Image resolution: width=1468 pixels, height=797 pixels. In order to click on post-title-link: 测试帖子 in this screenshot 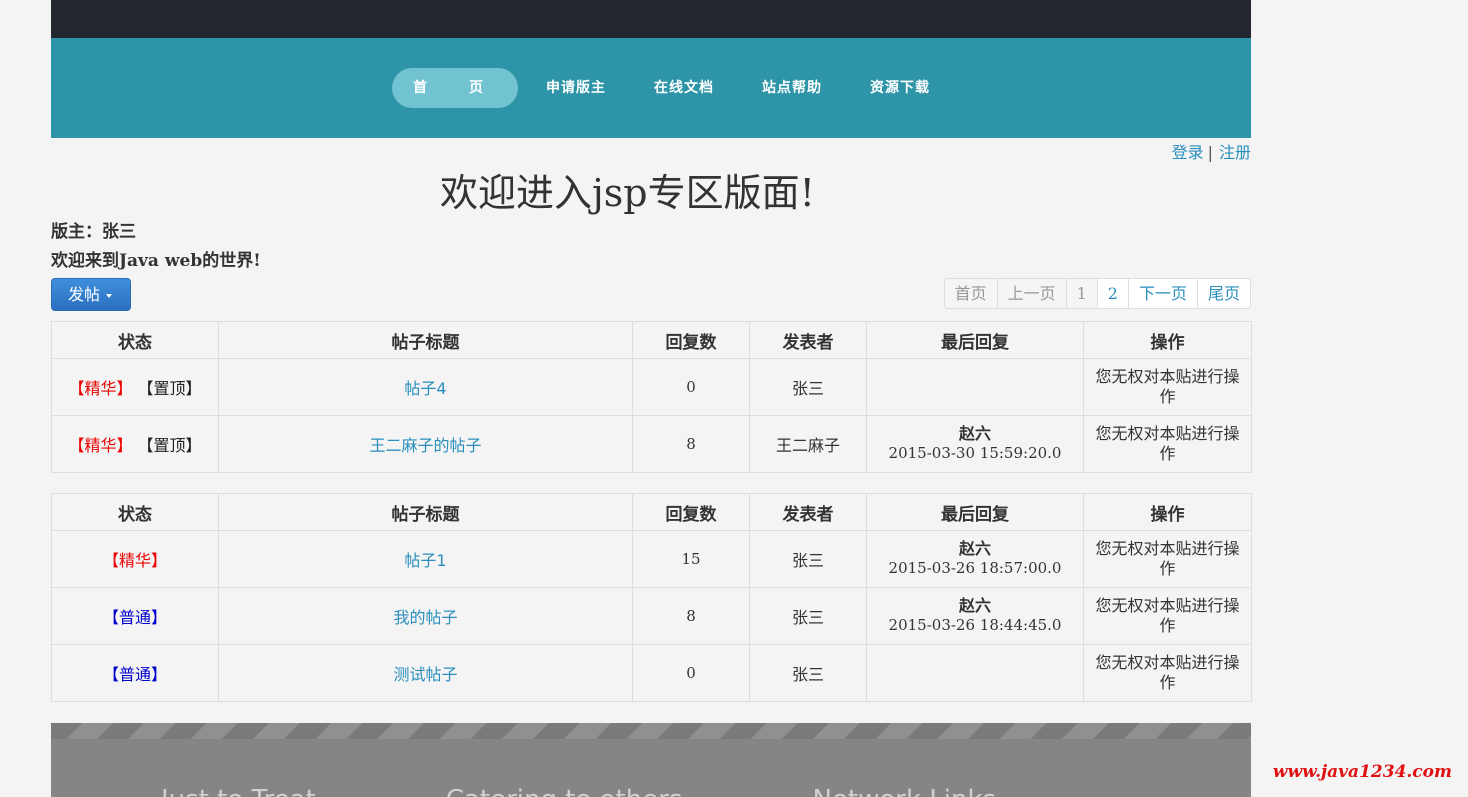, I will do `click(425, 674)`.